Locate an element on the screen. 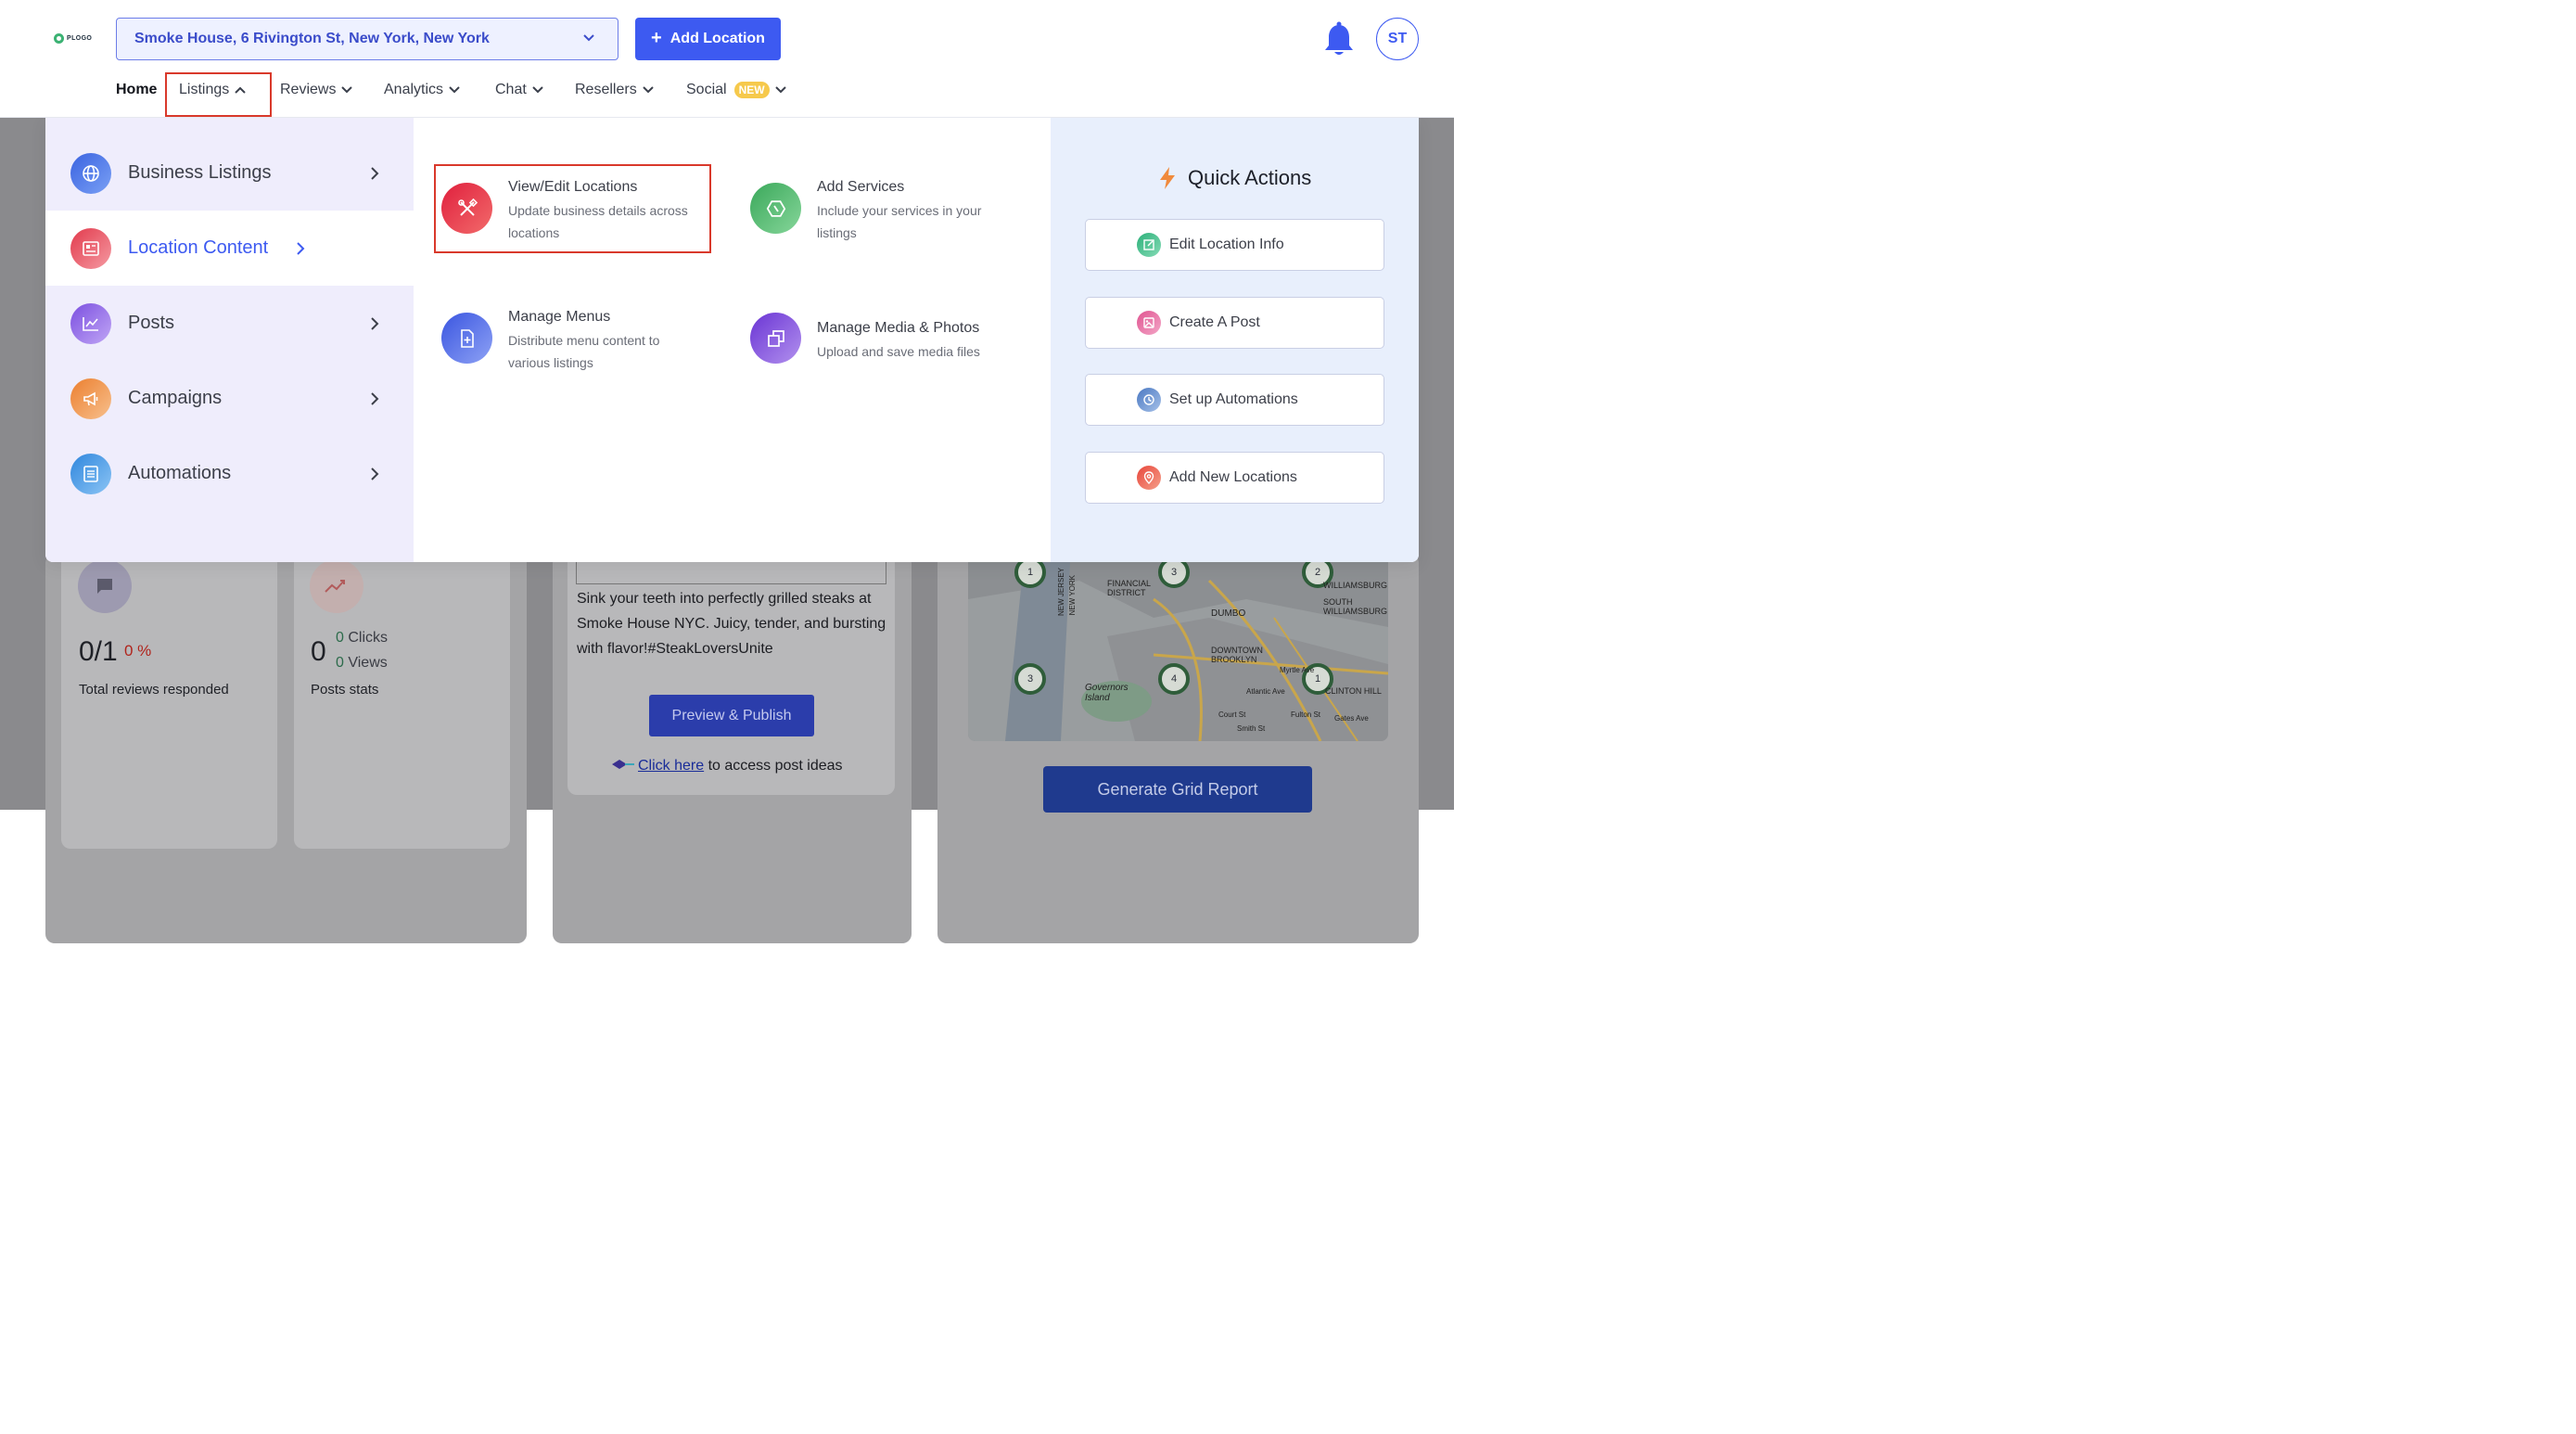 This screenshot has width=2576, height=1434. edit-location-info-button: Edit Location Info is located at coordinates (1234, 245).